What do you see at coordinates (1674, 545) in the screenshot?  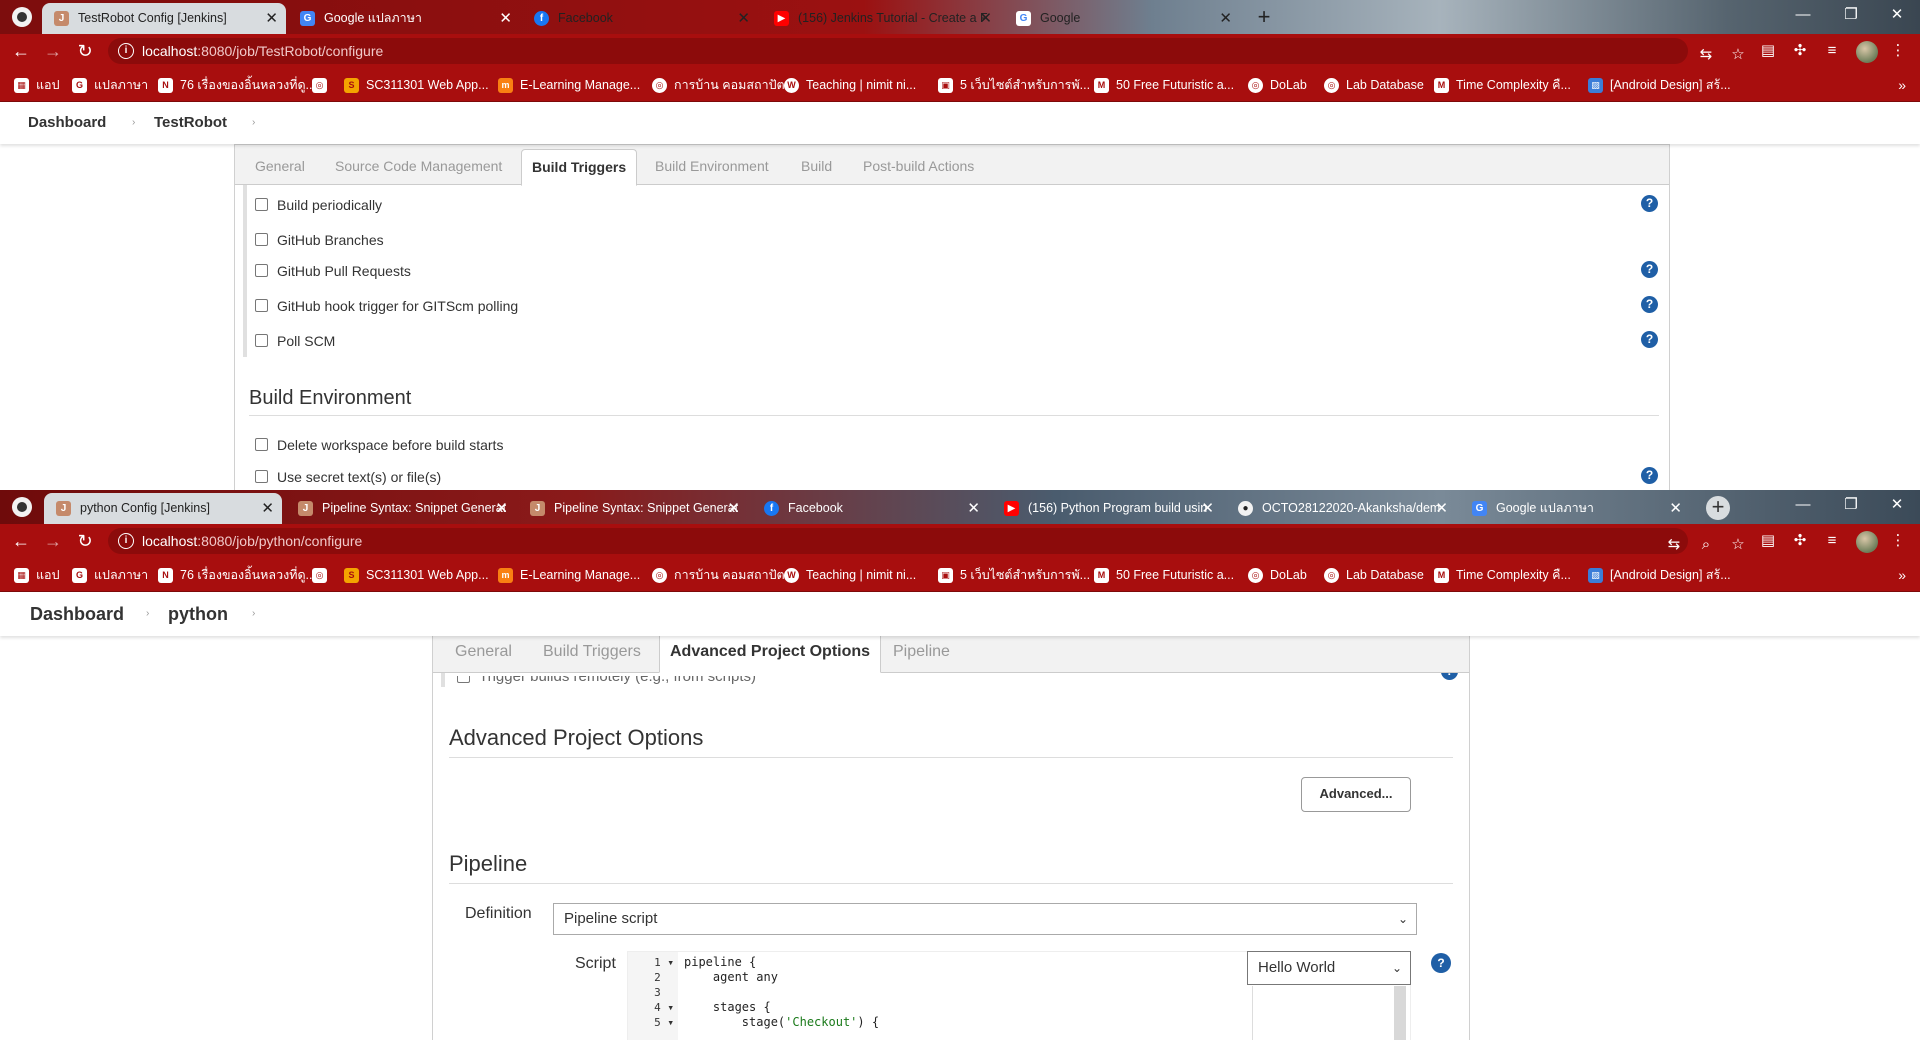 I see `translate-icon: ⇆` at bounding box center [1674, 545].